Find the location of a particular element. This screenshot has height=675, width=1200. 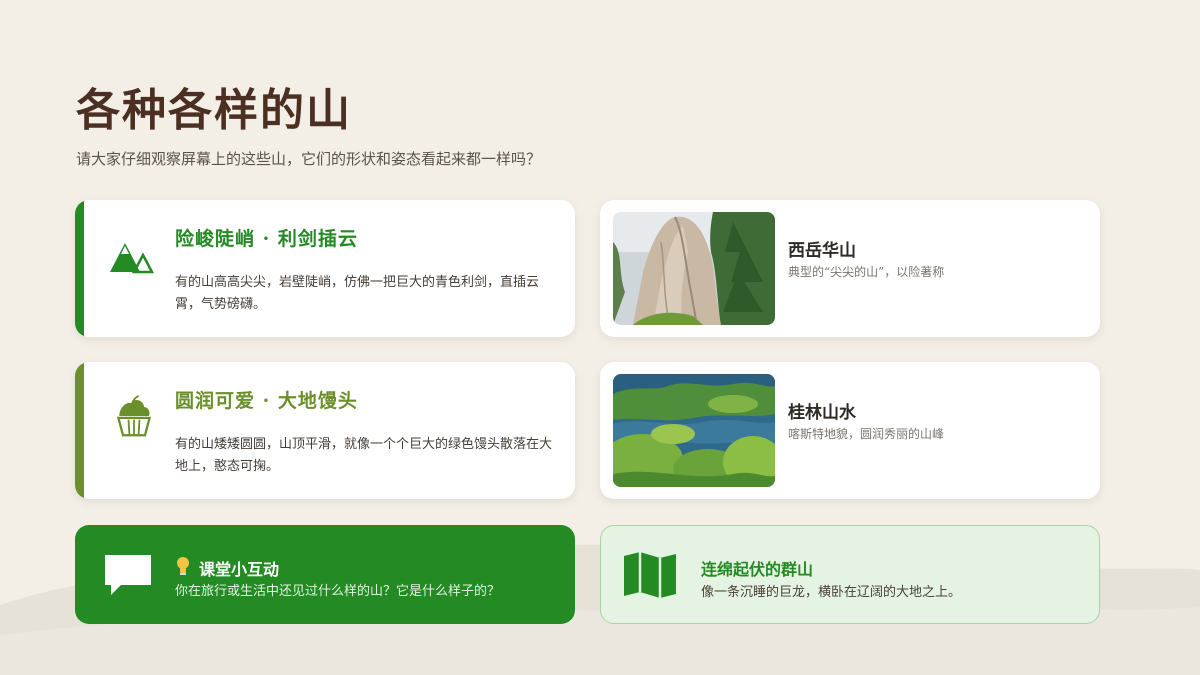

interaction-question: 你在旅行或生活中还见过什么样的山？它是什么样子的？ is located at coordinates (338, 591).